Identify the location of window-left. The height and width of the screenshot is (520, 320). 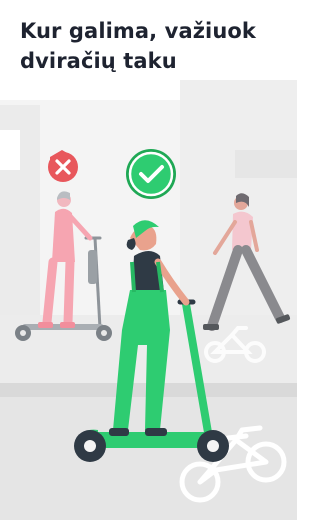
(10, 150).